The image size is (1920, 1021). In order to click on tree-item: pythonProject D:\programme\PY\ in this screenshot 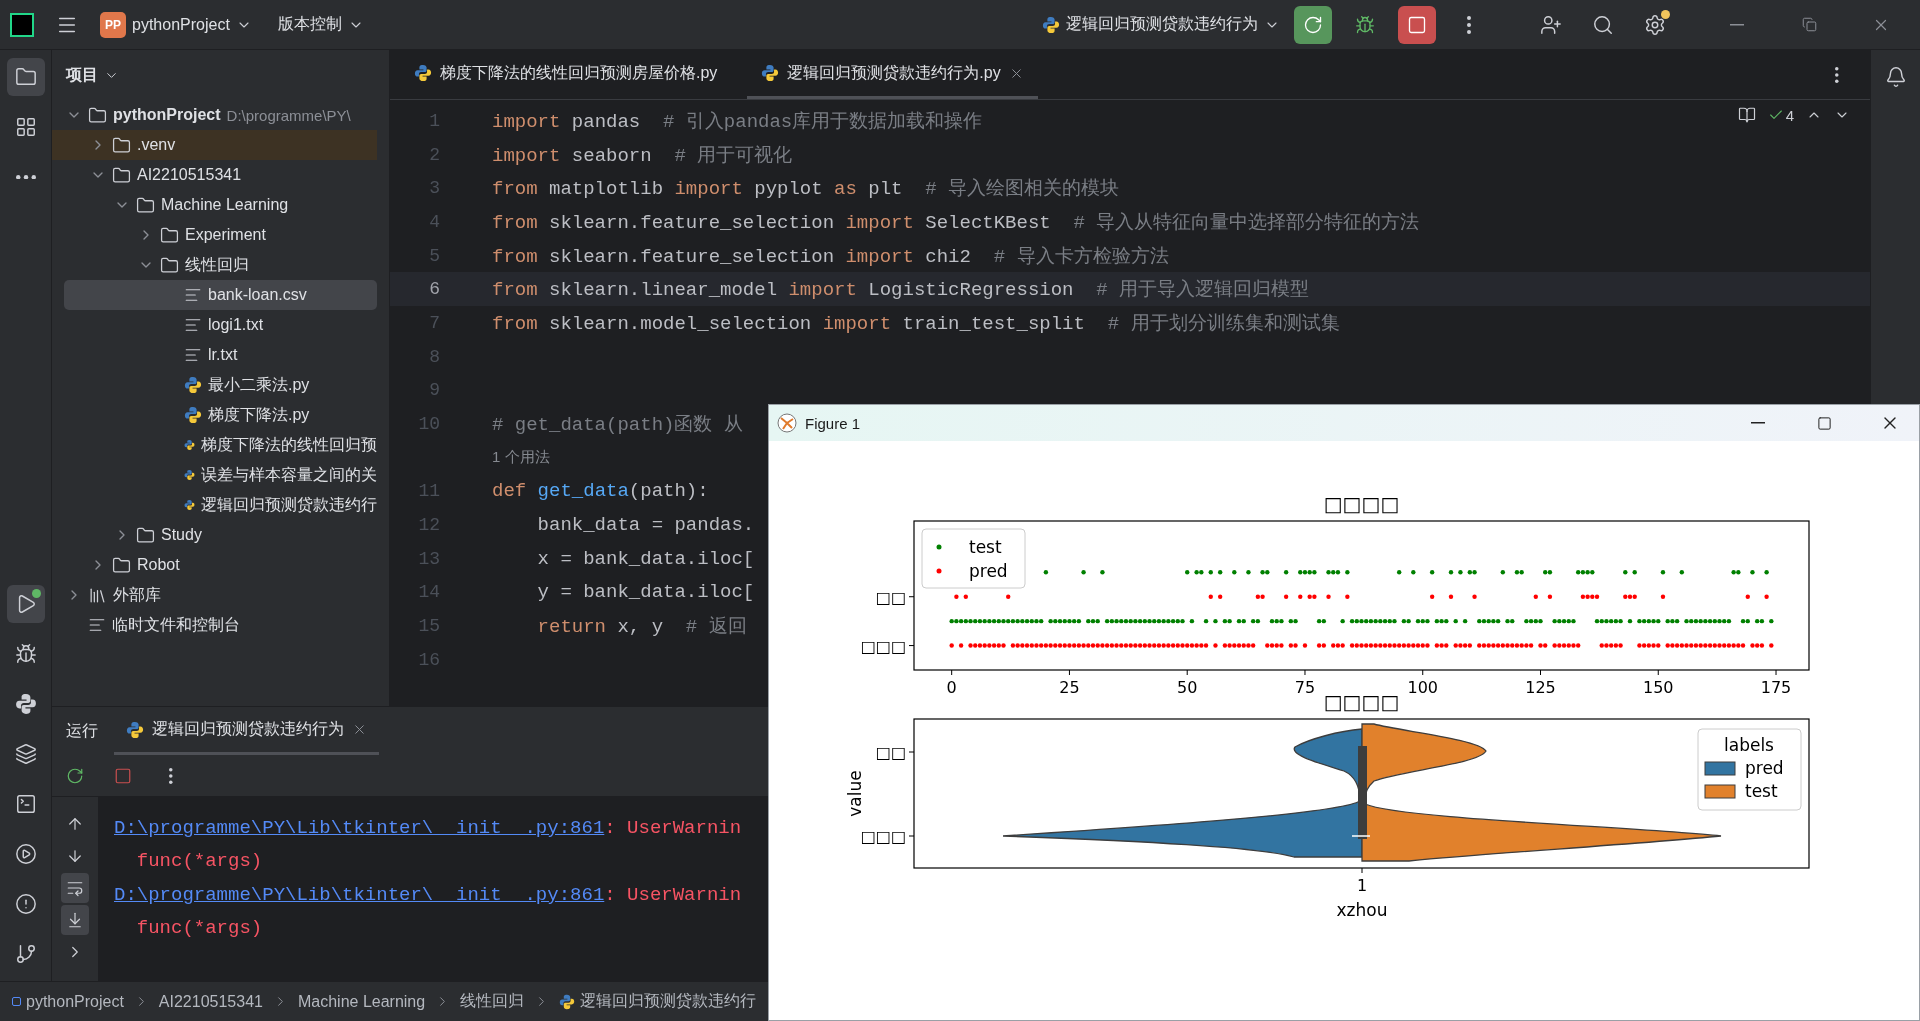, I will do `click(214, 115)`.